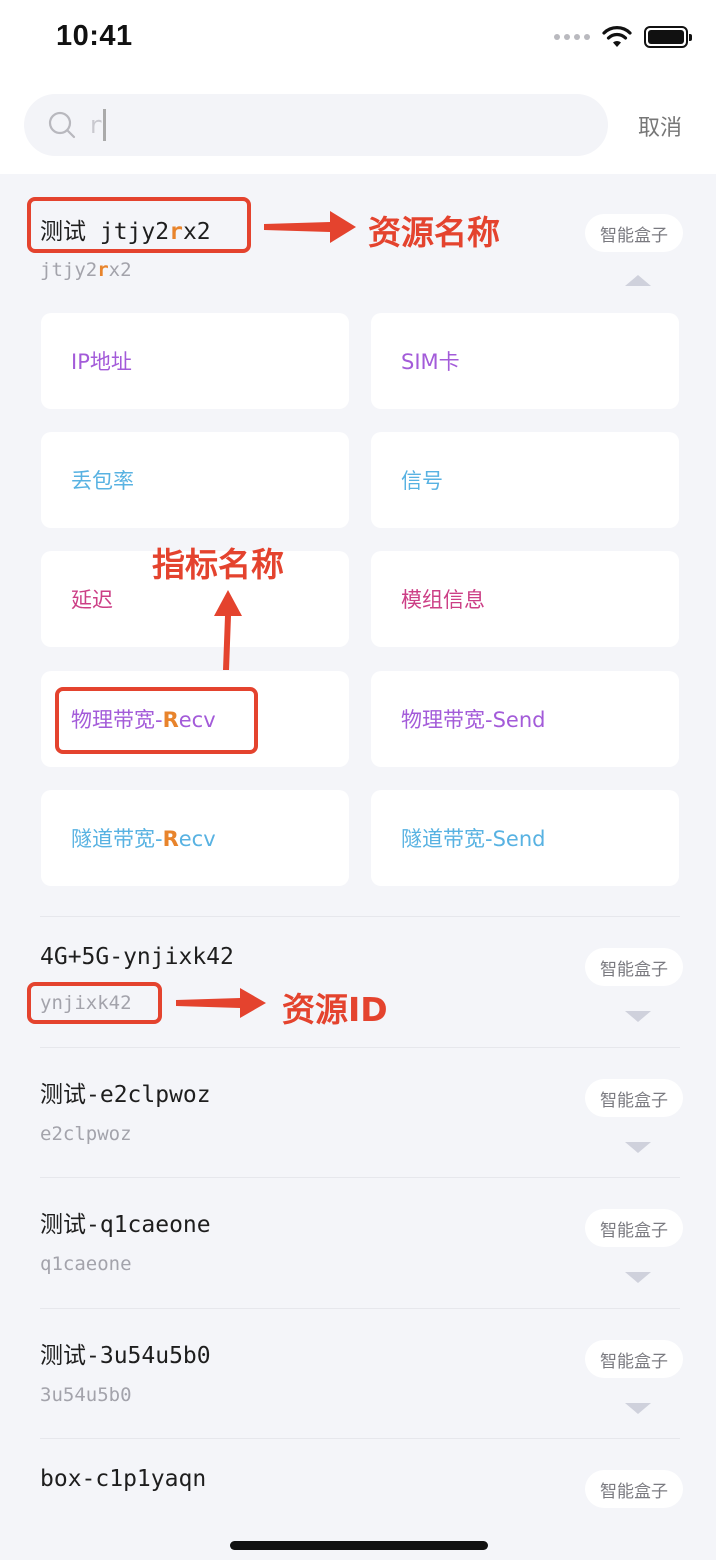 The width and height of the screenshot is (716, 1560). What do you see at coordinates (335, 1009) in the screenshot?
I see `annotation-label-resource-id: 资源ID` at bounding box center [335, 1009].